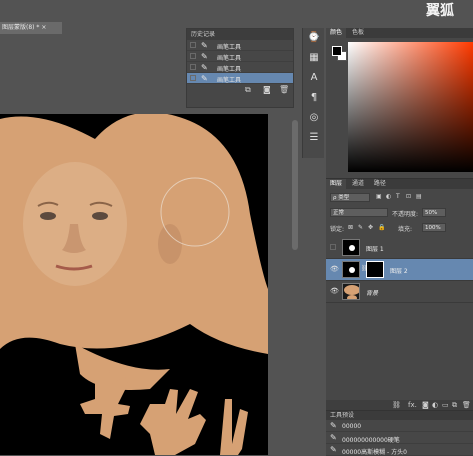 This screenshot has height=456, width=473. What do you see at coordinates (454, 405) in the screenshot?
I see `new-layer-icon: ⧉` at bounding box center [454, 405].